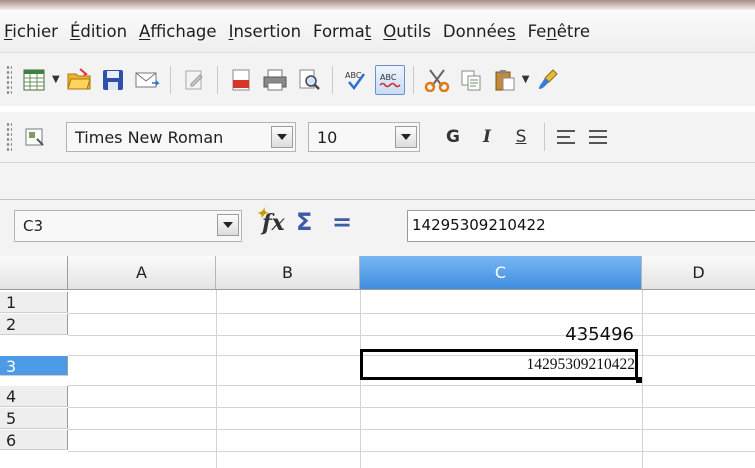  I want to click on font-size-dropdown-button, so click(406, 137).